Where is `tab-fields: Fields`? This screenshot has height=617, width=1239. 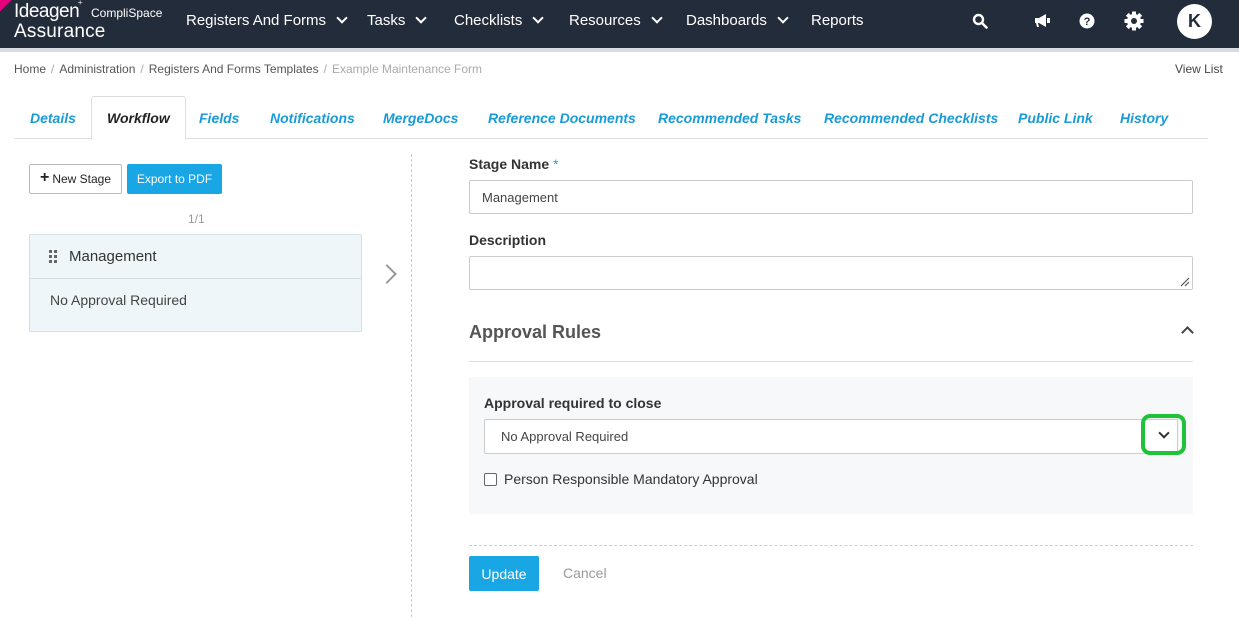
tab-fields: Fields is located at coordinates (219, 117).